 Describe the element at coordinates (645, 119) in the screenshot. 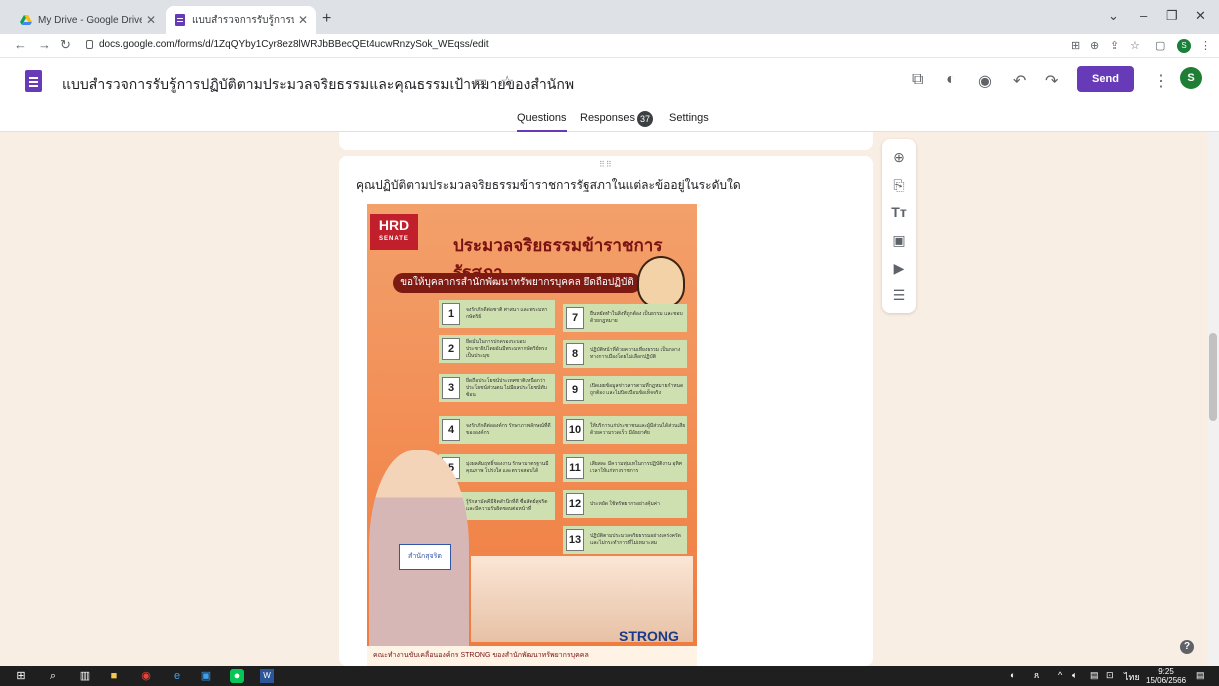

I see `responses-count-badge: 37` at that location.